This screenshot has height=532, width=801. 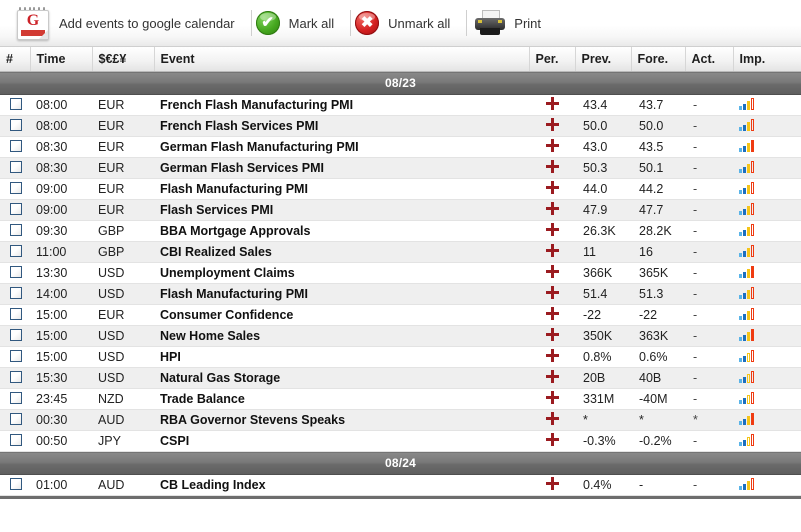 What do you see at coordinates (341, 210) in the screenshot?
I see `row-event-name: Flash Services PMI` at bounding box center [341, 210].